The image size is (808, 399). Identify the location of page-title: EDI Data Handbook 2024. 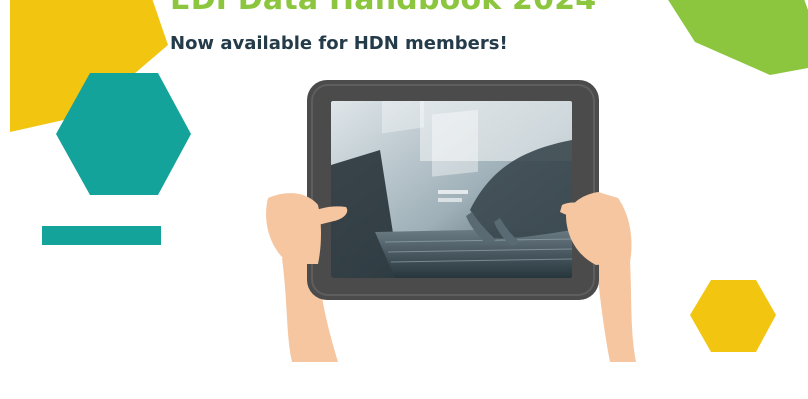
(405, 9).